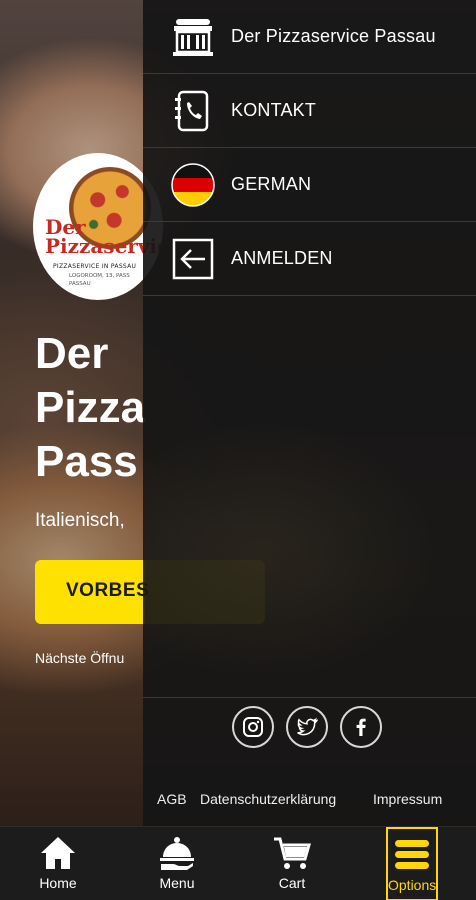 This screenshot has width=476, height=900. What do you see at coordinates (99, 280) in the screenshot?
I see `logo-address: LOGOROOM, 13, PASS PASSAU` at bounding box center [99, 280].